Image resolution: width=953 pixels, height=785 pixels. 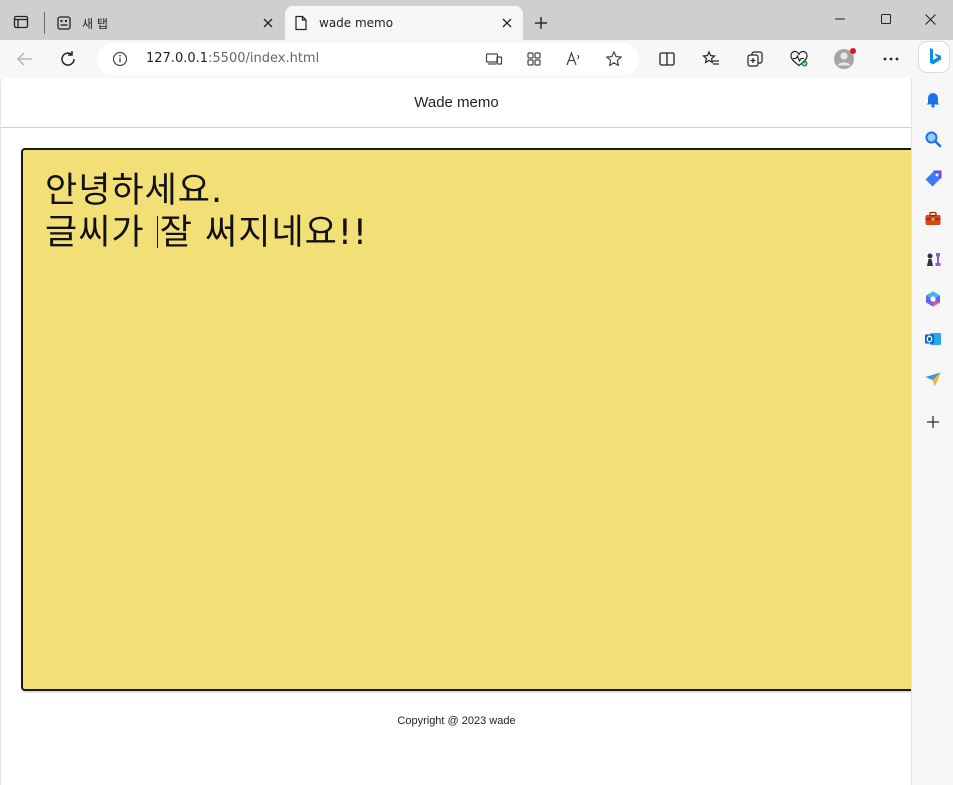 What do you see at coordinates (101, 233) in the screenshot?
I see `memo-line-2-start: 글씨가` at bounding box center [101, 233].